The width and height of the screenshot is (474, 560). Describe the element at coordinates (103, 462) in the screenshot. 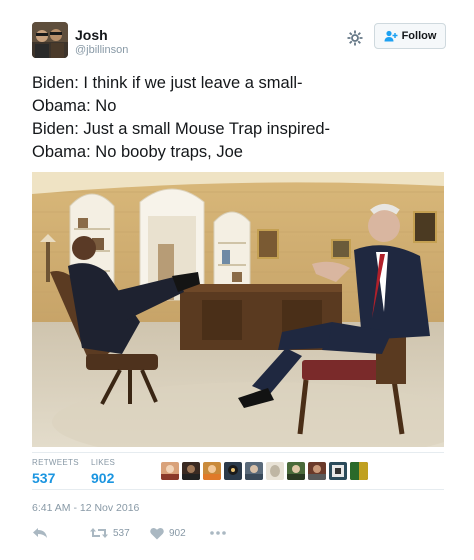

I see `likes-label: LIKES` at that location.